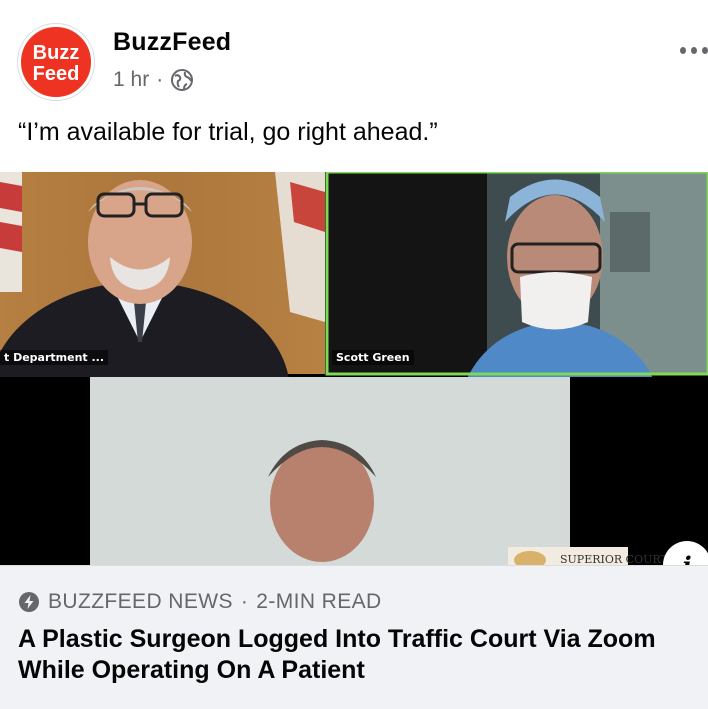 The width and height of the screenshot is (708, 709). What do you see at coordinates (29, 602) in the screenshot?
I see `lightning-bolt-icon` at bounding box center [29, 602].